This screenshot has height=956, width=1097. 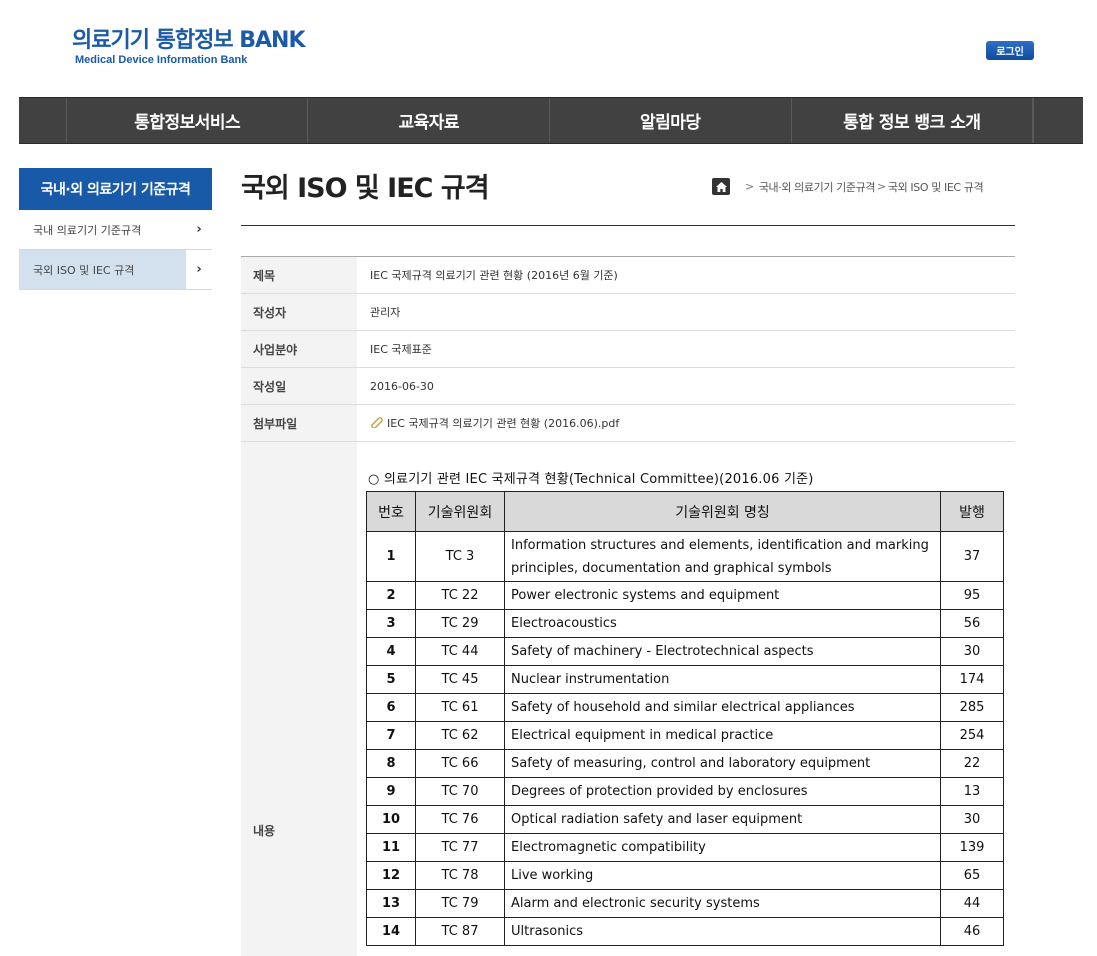 What do you see at coordinates (460, 875) in the screenshot?
I see `cell-committee: TC 78` at bounding box center [460, 875].